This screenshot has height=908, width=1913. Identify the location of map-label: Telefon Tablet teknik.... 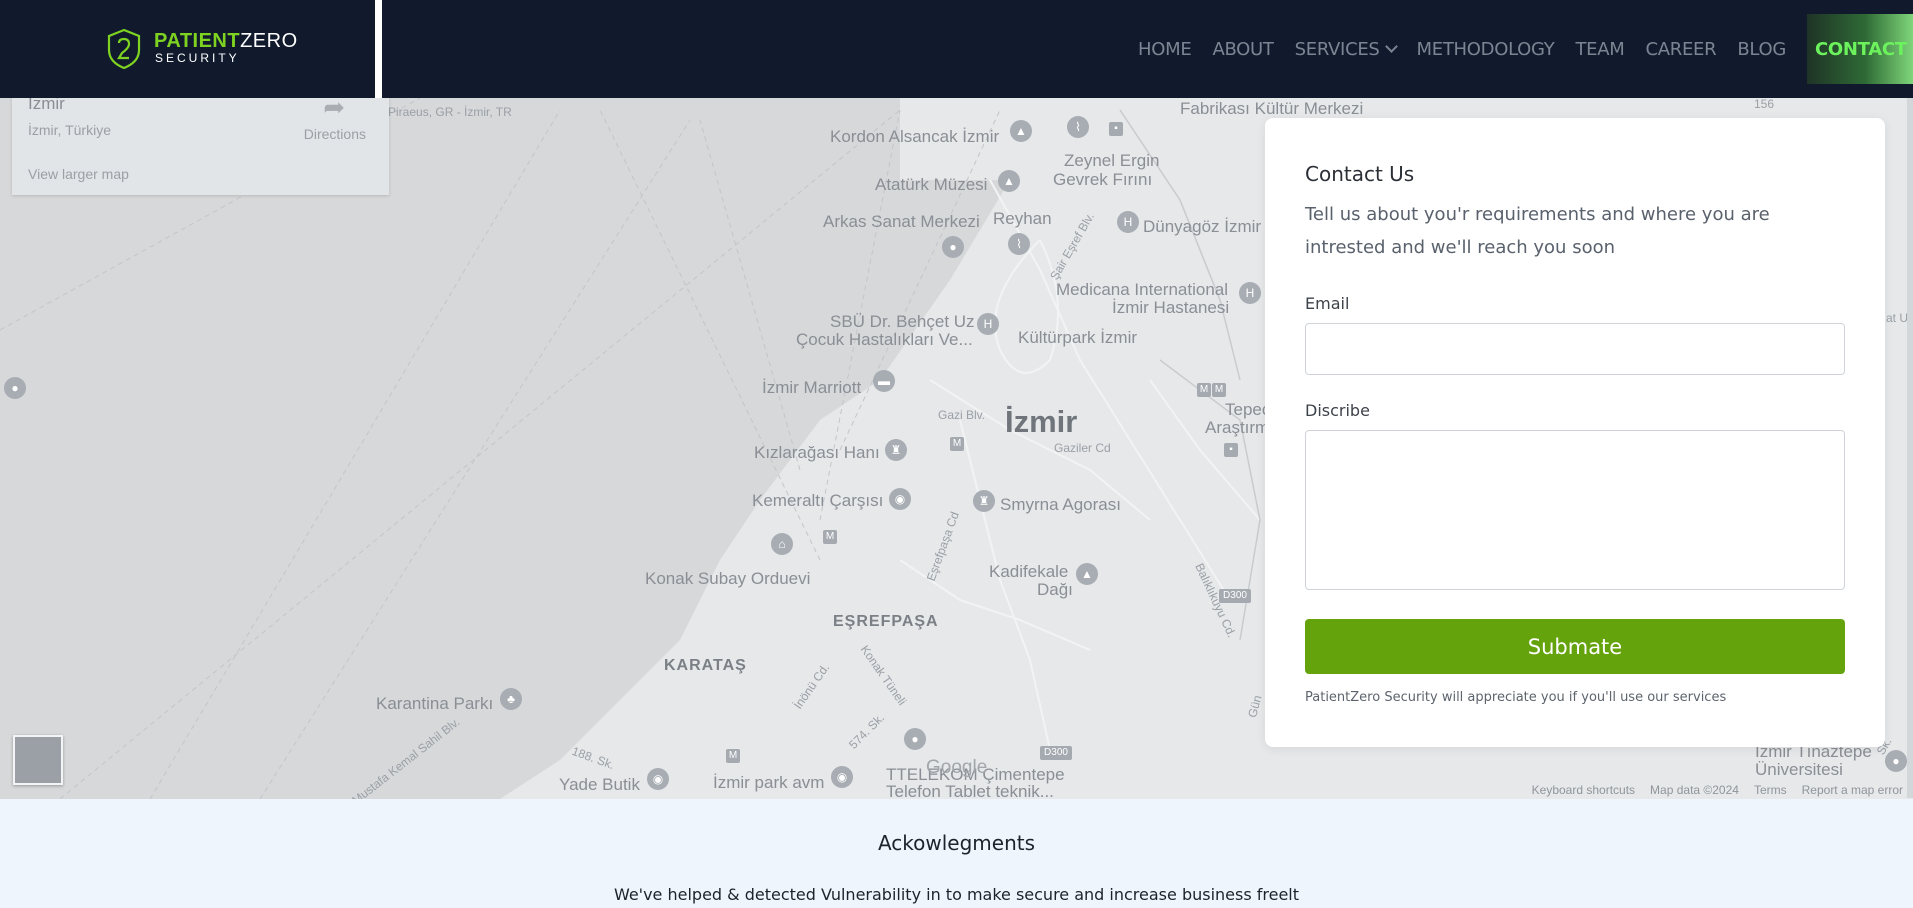
(970, 790).